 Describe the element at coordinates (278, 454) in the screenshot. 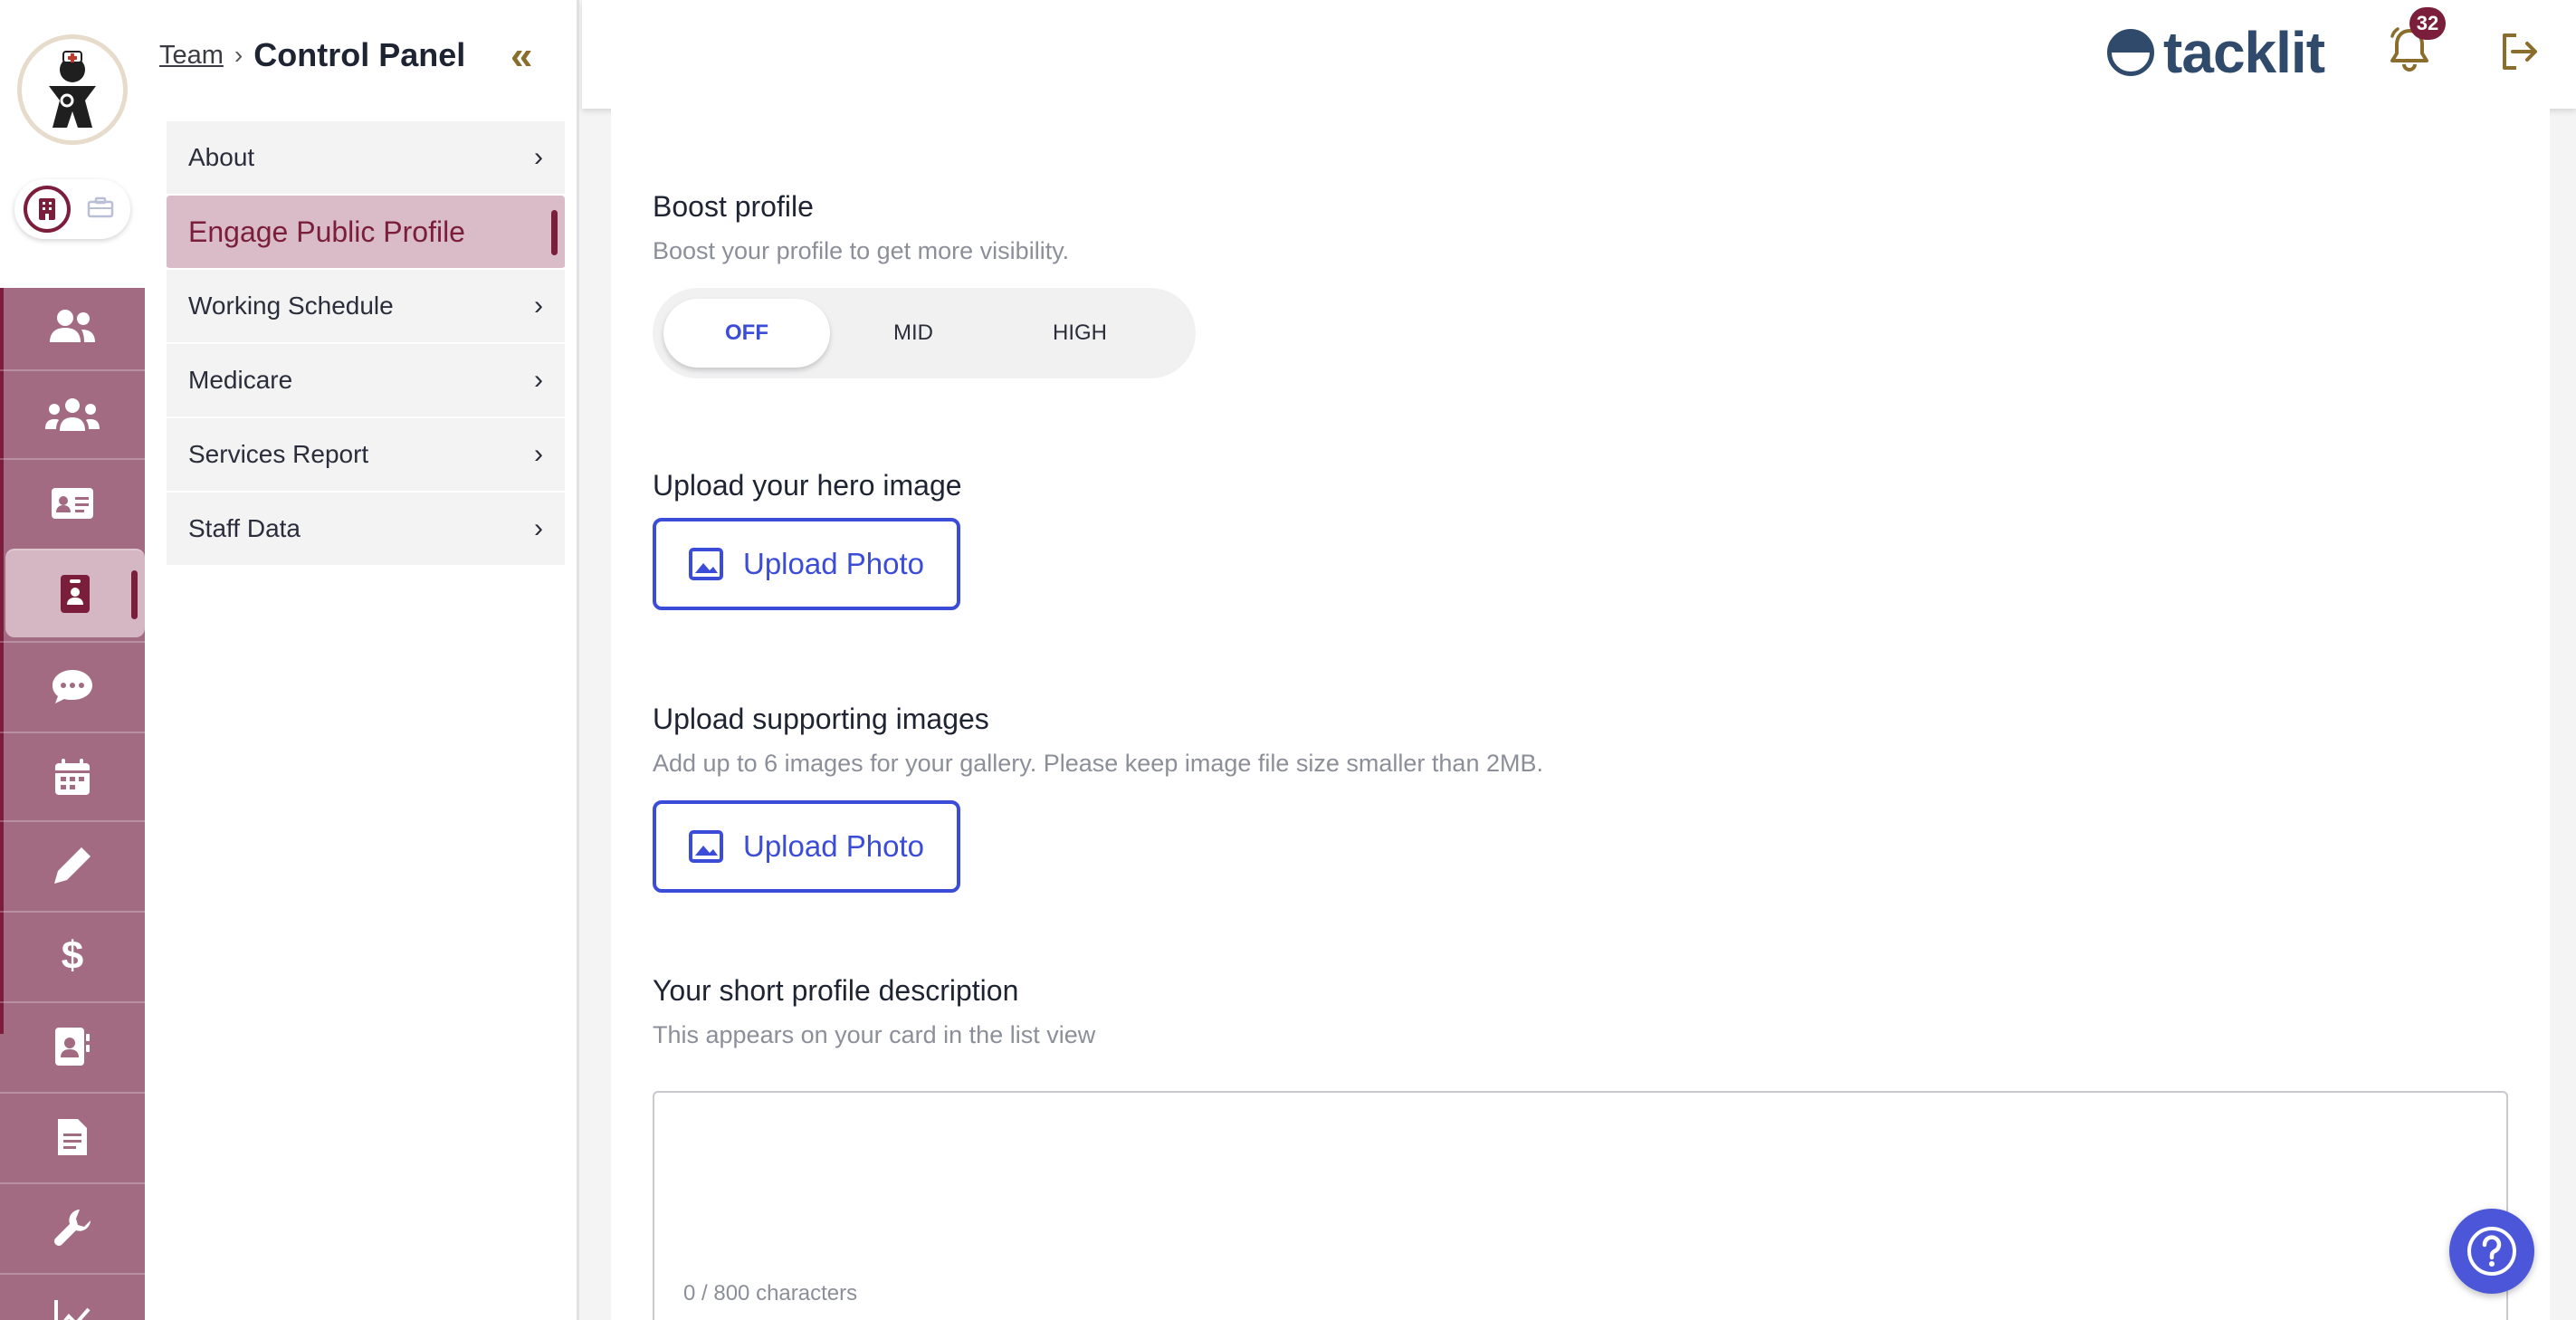

I see `menu-item-label: Services Report` at that location.